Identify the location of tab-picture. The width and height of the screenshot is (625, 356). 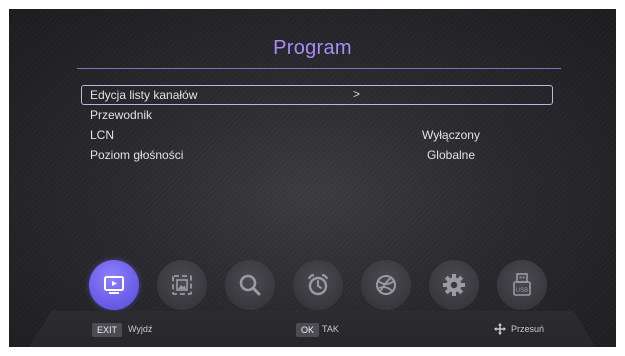
(182, 285).